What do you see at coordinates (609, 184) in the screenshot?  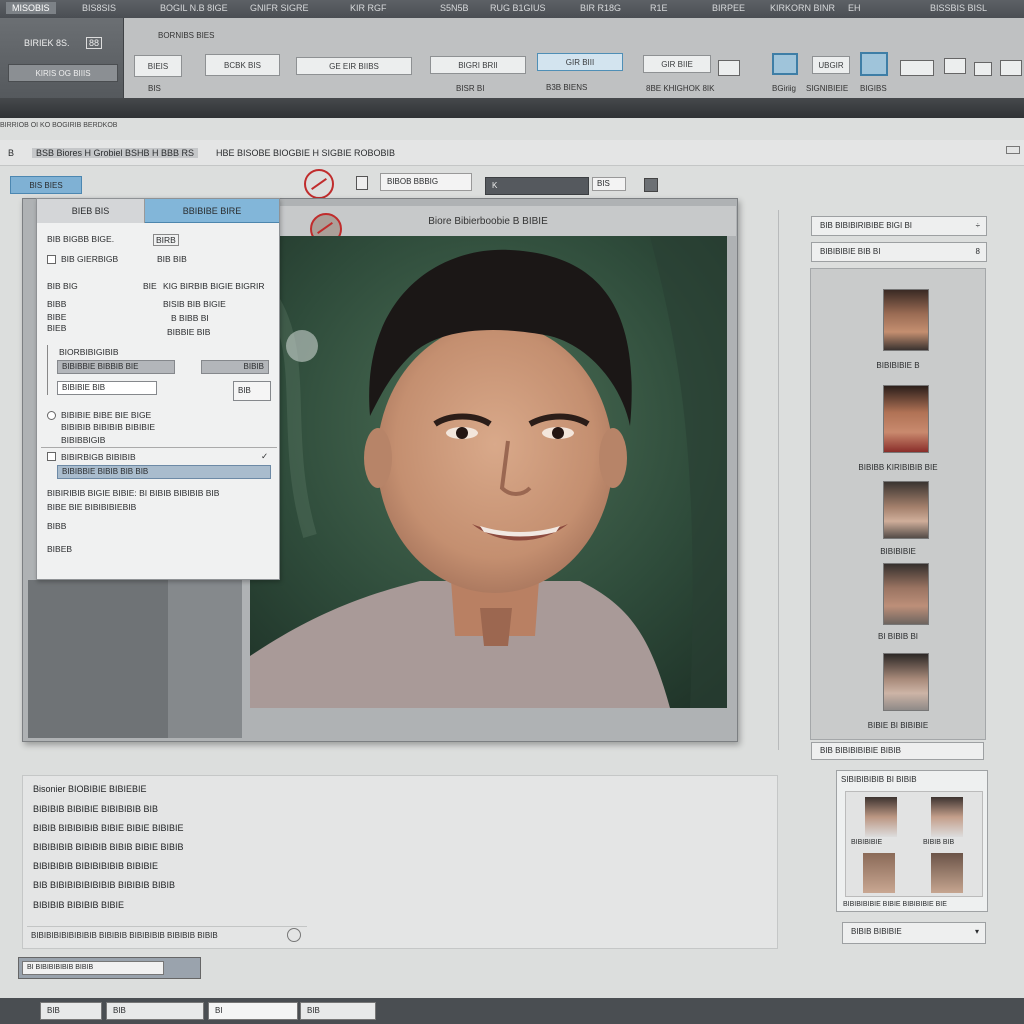 I see `small-field: BIS` at bounding box center [609, 184].